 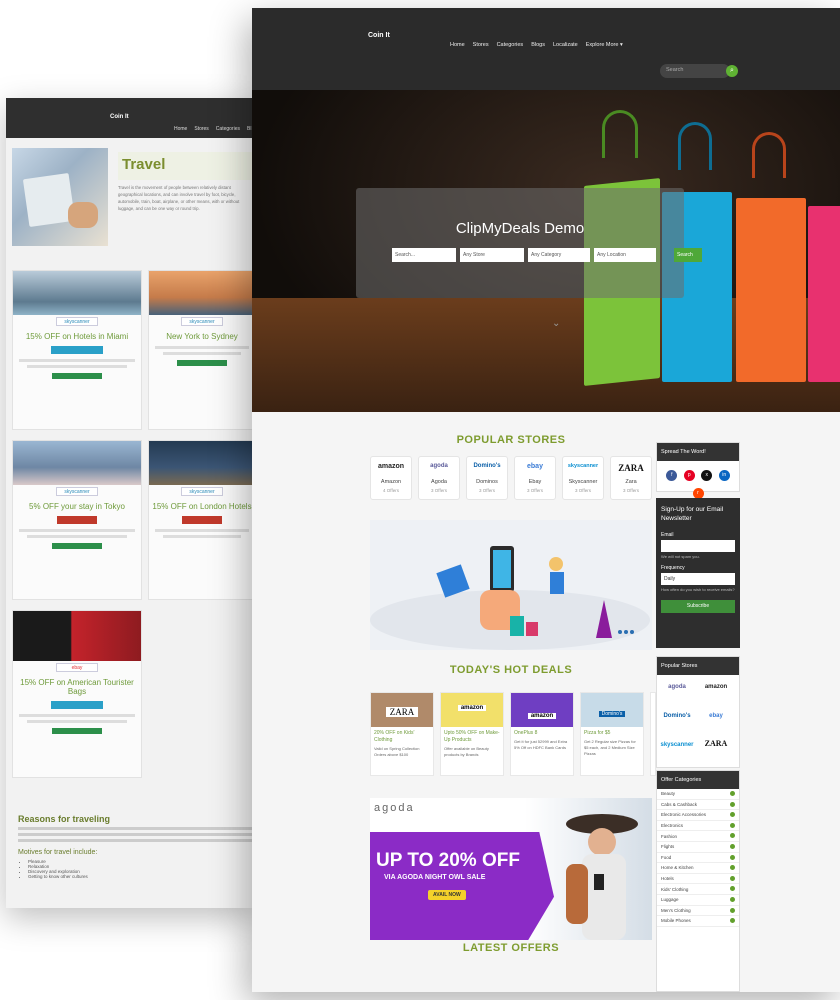 I want to click on category-item: Hotels, so click(x=698, y=879).